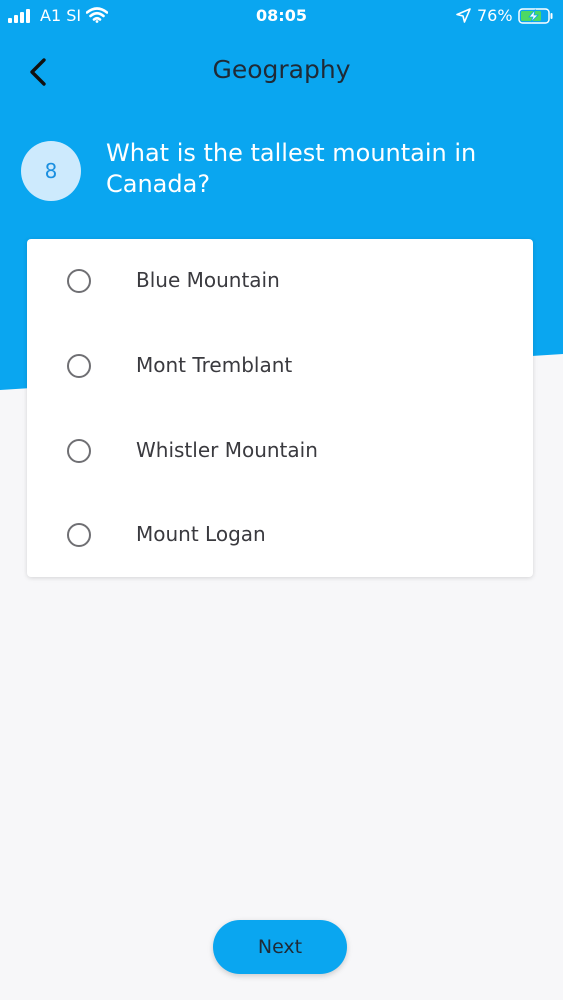 The height and width of the screenshot is (1000, 563). What do you see at coordinates (291, 168) in the screenshot?
I see `question-text: What is the tallest mountain in Canada?` at bounding box center [291, 168].